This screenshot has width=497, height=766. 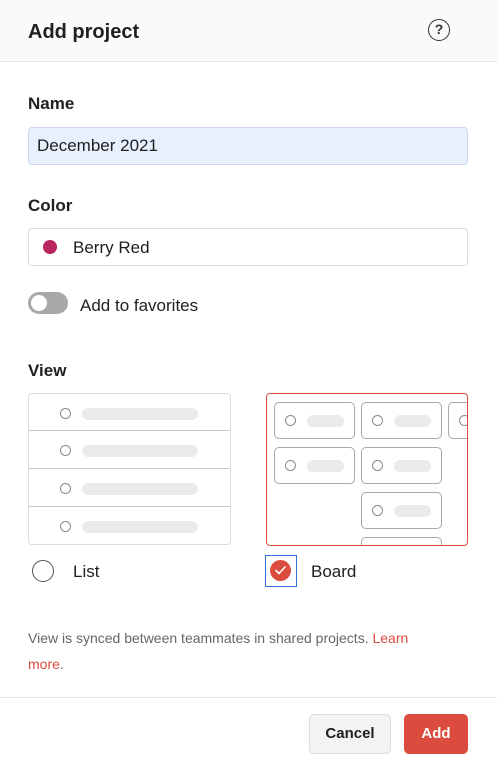 I want to click on list-view-preview, so click(x=129, y=469).